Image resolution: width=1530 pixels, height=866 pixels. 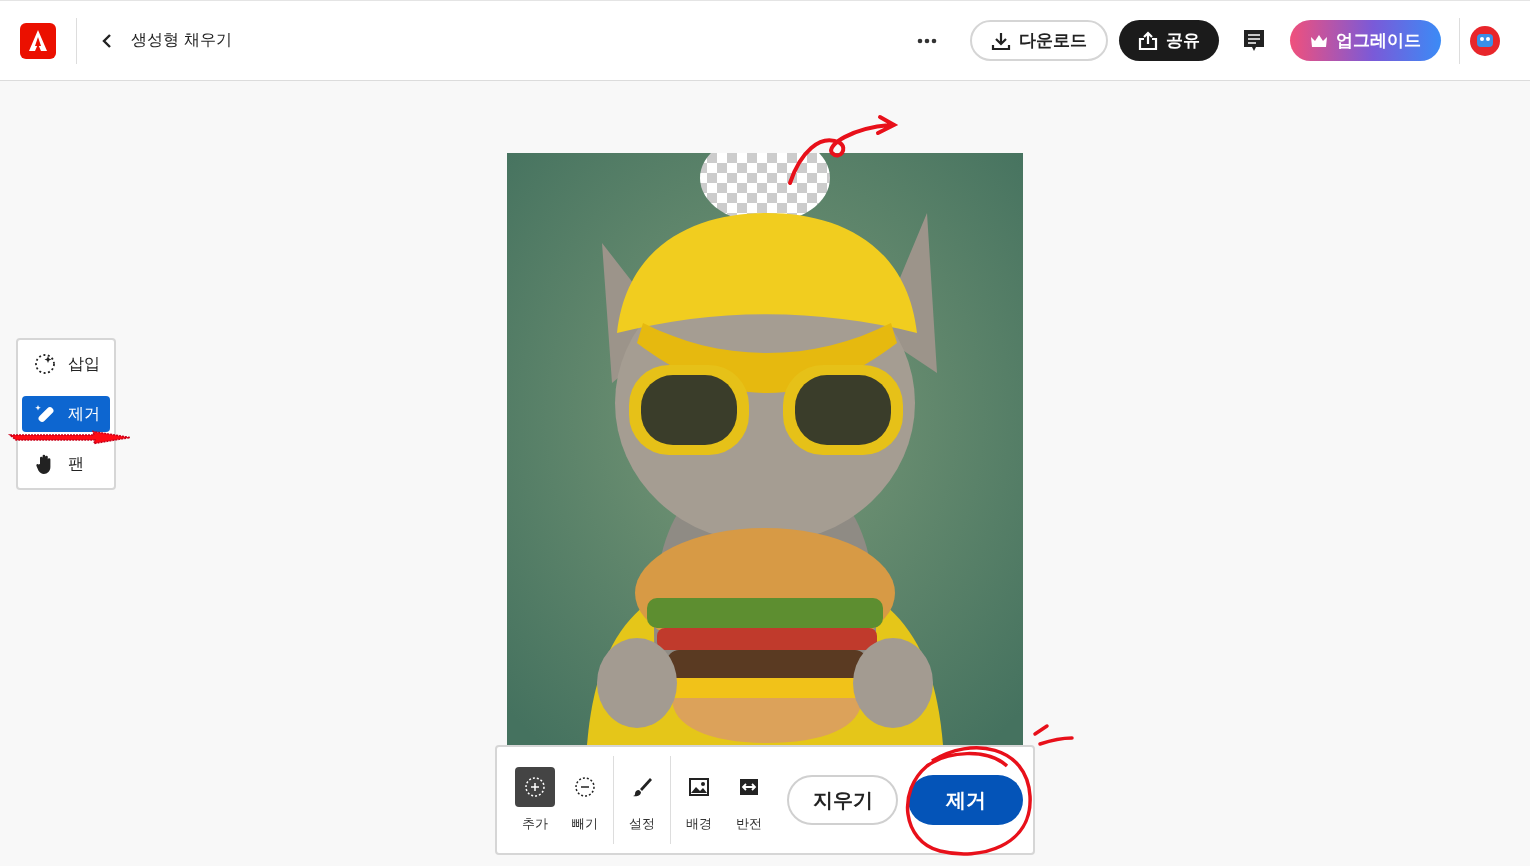 What do you see at coordinates (535, 787) in the screenshot?
I see `add-circle-icon` at bounding box center [535, 787].